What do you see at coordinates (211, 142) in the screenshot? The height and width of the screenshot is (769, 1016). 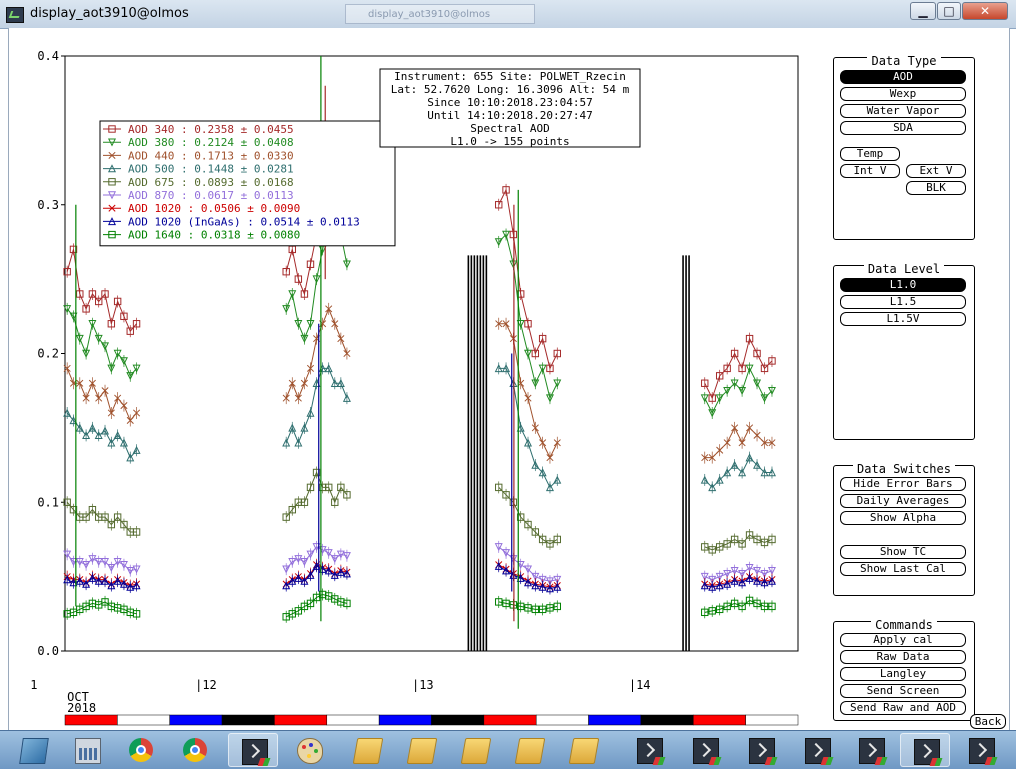 I see `legend-entry: AOD 380 : 0.2124 ± 0.0408` at bounding box center [211, 142].